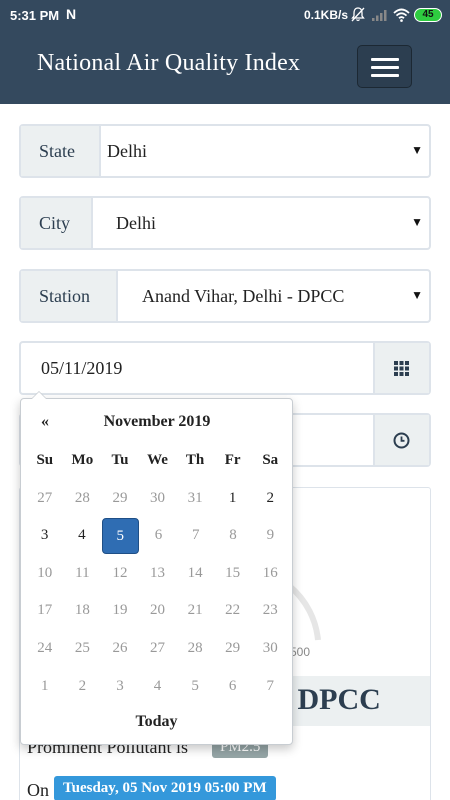 Image resolution: width=450 pixels, height=800 pixels. Describe the element at coordinates (270, 611) in the screenshot. I see `datepicker-day: 23` at that location.